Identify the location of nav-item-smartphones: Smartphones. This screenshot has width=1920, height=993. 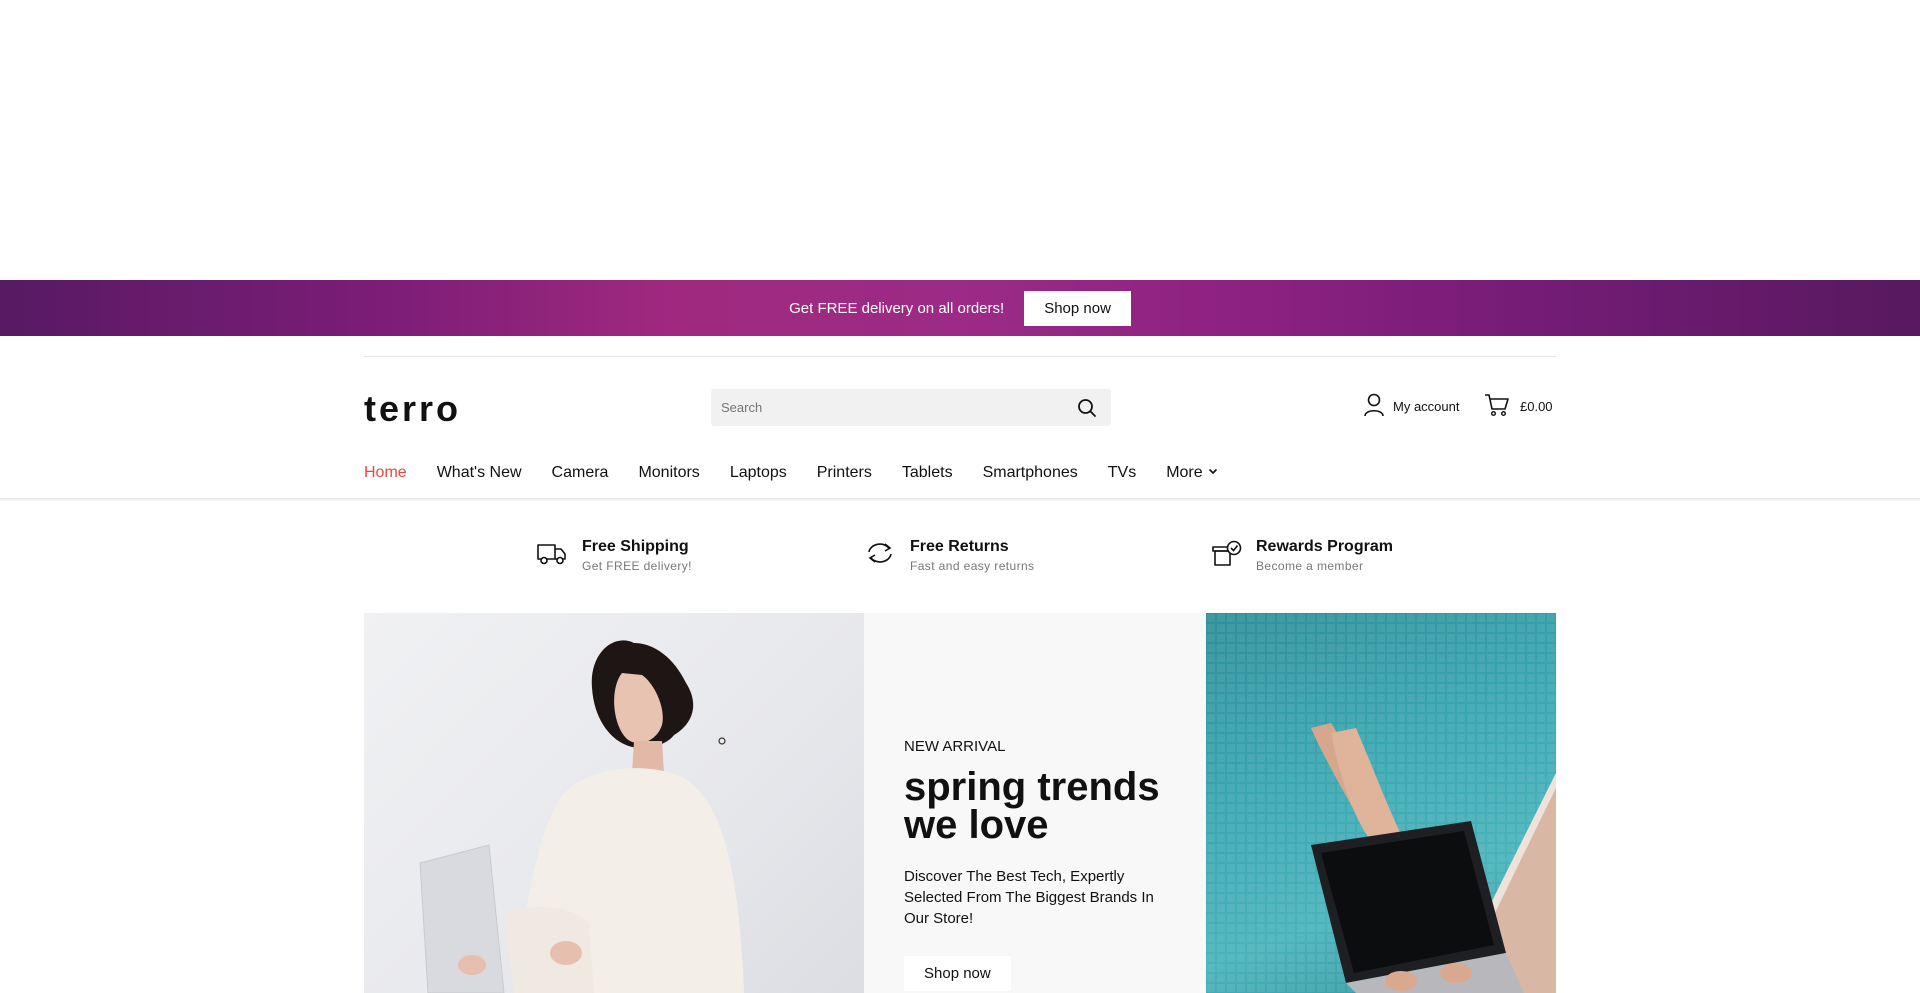
(1030, 473).